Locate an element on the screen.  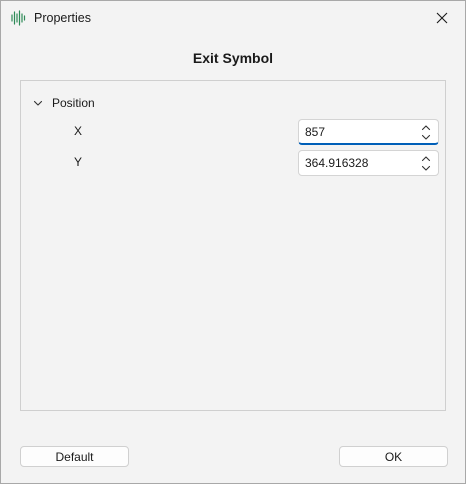
group-label: Position is located at coordinates (73, 103).